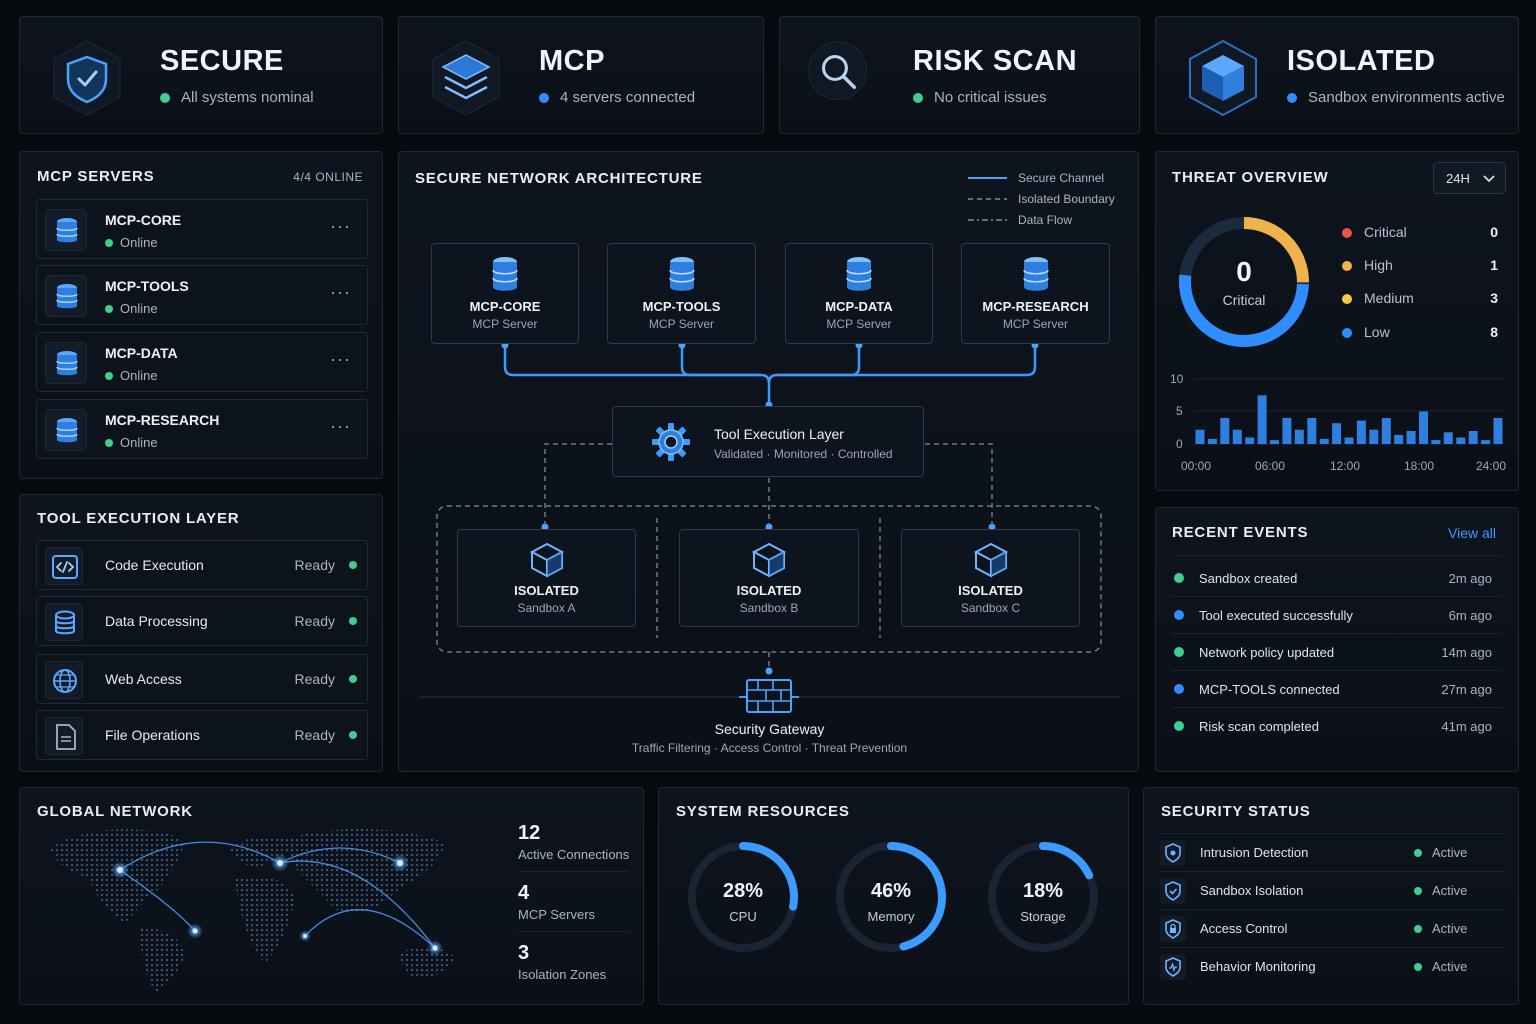 This screenshot has height=1024, width=1536. Describe the element at coordinates (202, 362) in the screenshot. I see `server-row-mcp-data: MCP-DATA Online ···` at that location.